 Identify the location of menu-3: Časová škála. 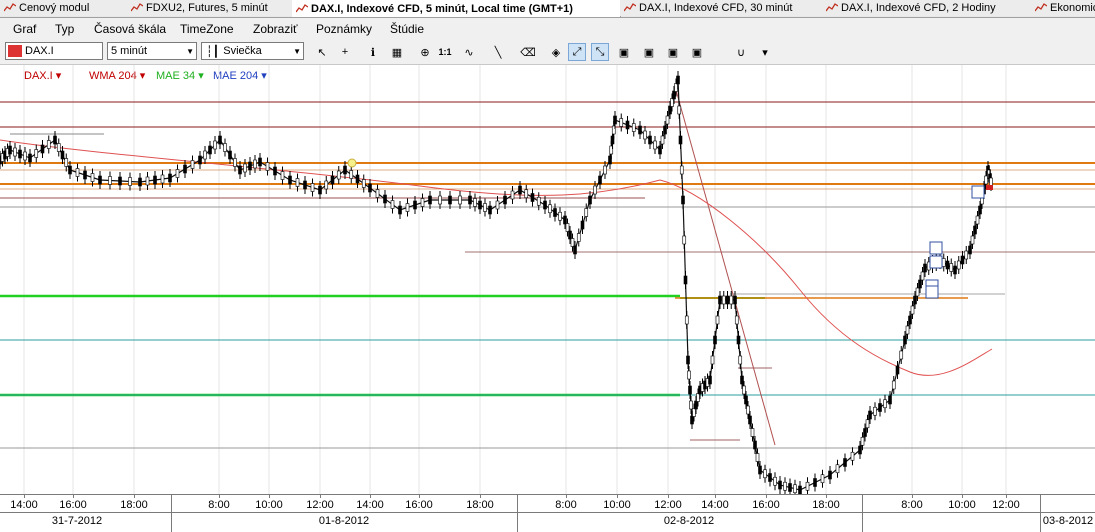
(130, 29).